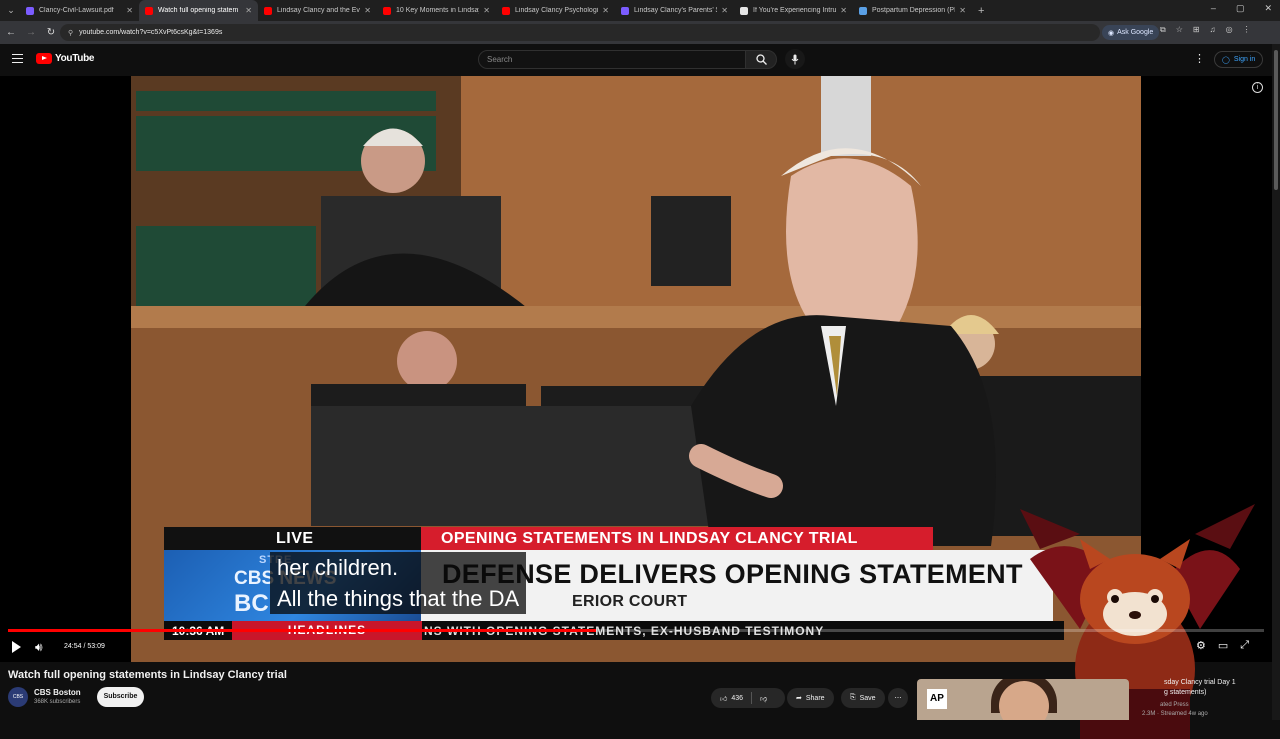 The height and width of the screenshot is (739, 1280). I want to click on channel-name: CBS Boston, so click(57, 692).